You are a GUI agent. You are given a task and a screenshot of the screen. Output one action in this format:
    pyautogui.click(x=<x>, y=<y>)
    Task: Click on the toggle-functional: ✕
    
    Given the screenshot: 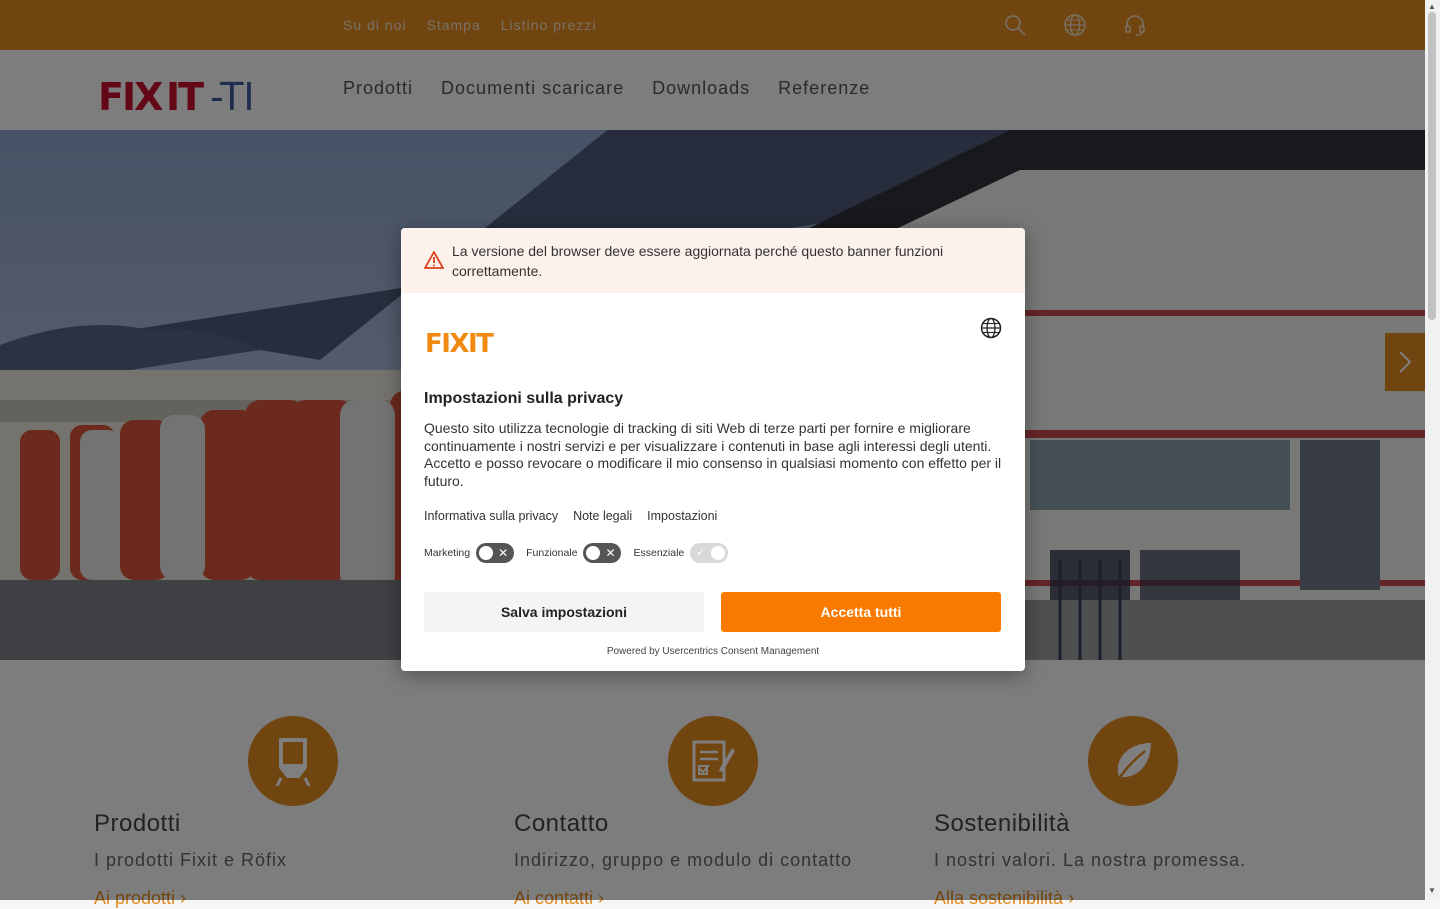 What is the action you would take?
    pyautogui.click(x=602, y=553)
    